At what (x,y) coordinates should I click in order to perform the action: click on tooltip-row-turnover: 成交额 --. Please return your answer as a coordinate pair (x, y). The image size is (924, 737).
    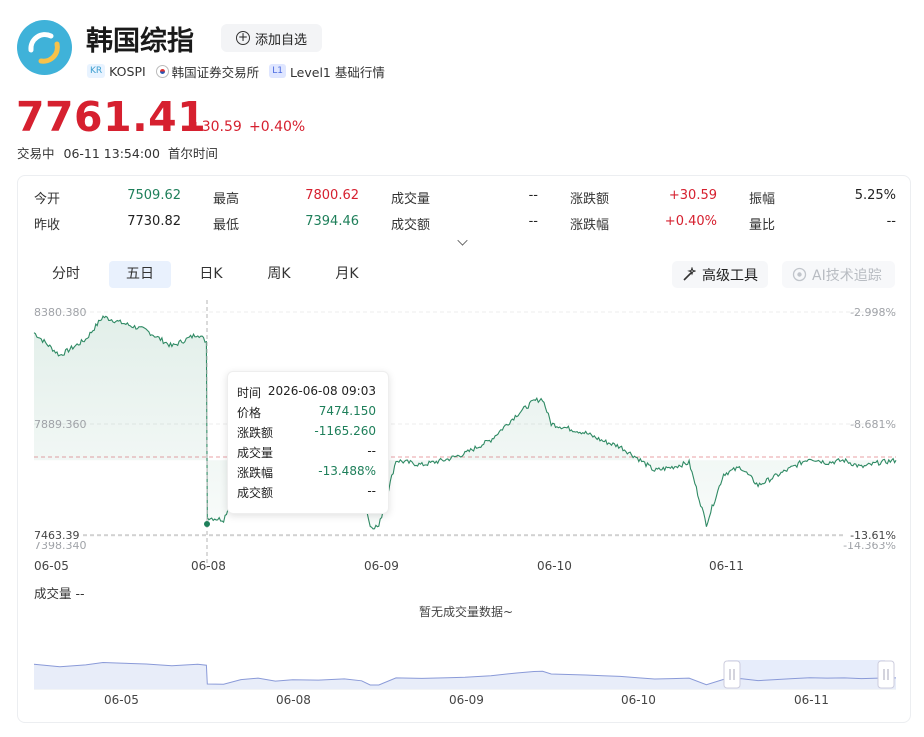
    Looking at the image, I should click on (306, 492).